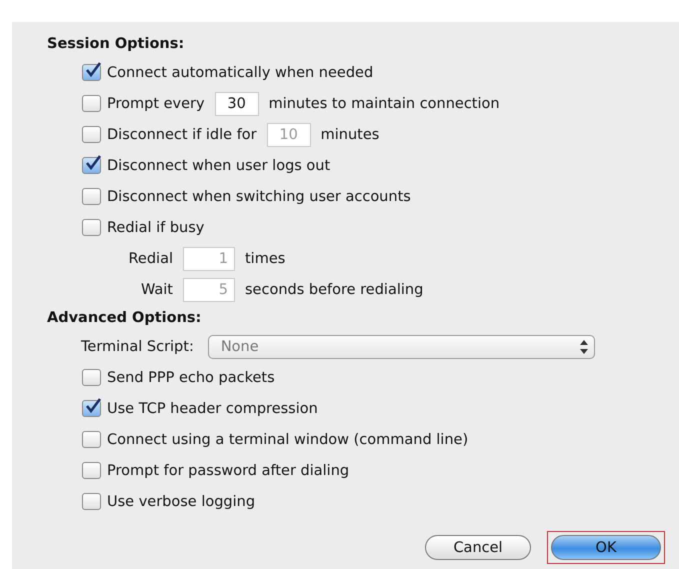  What do you see at coordinates (137, 346) in the screenshot?
I see `select-label: Terminal Script:` at bounding box center [137, 346].